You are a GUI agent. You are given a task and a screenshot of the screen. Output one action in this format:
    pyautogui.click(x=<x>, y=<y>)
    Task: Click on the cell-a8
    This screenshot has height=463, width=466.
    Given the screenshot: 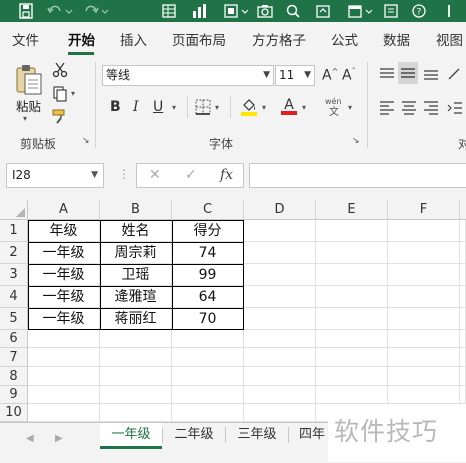 What is the action you would take?
    pyautogui.click(x=64, y=376)
    